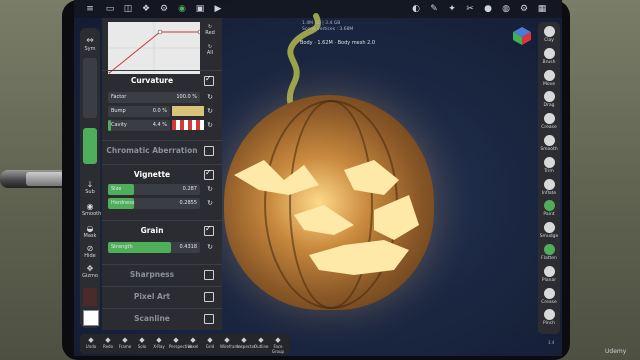 This screenshot has height=360, width=640. I want to click on render-icon: ◉, so click(182, 9).